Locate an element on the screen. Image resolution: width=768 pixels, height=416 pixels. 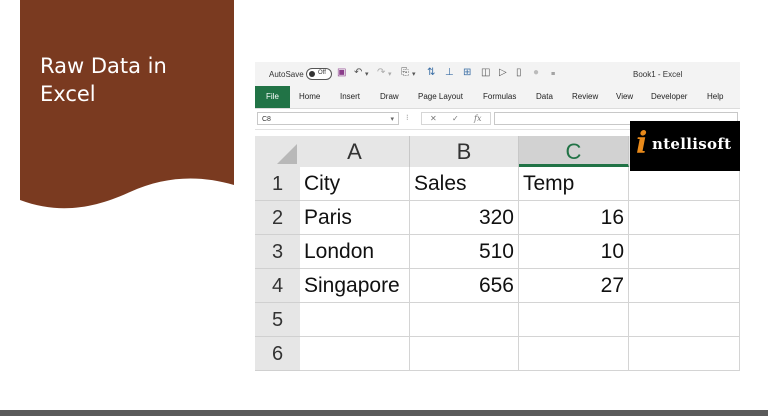
autosave-label: AutoSave is located at coordinates (286, 74).